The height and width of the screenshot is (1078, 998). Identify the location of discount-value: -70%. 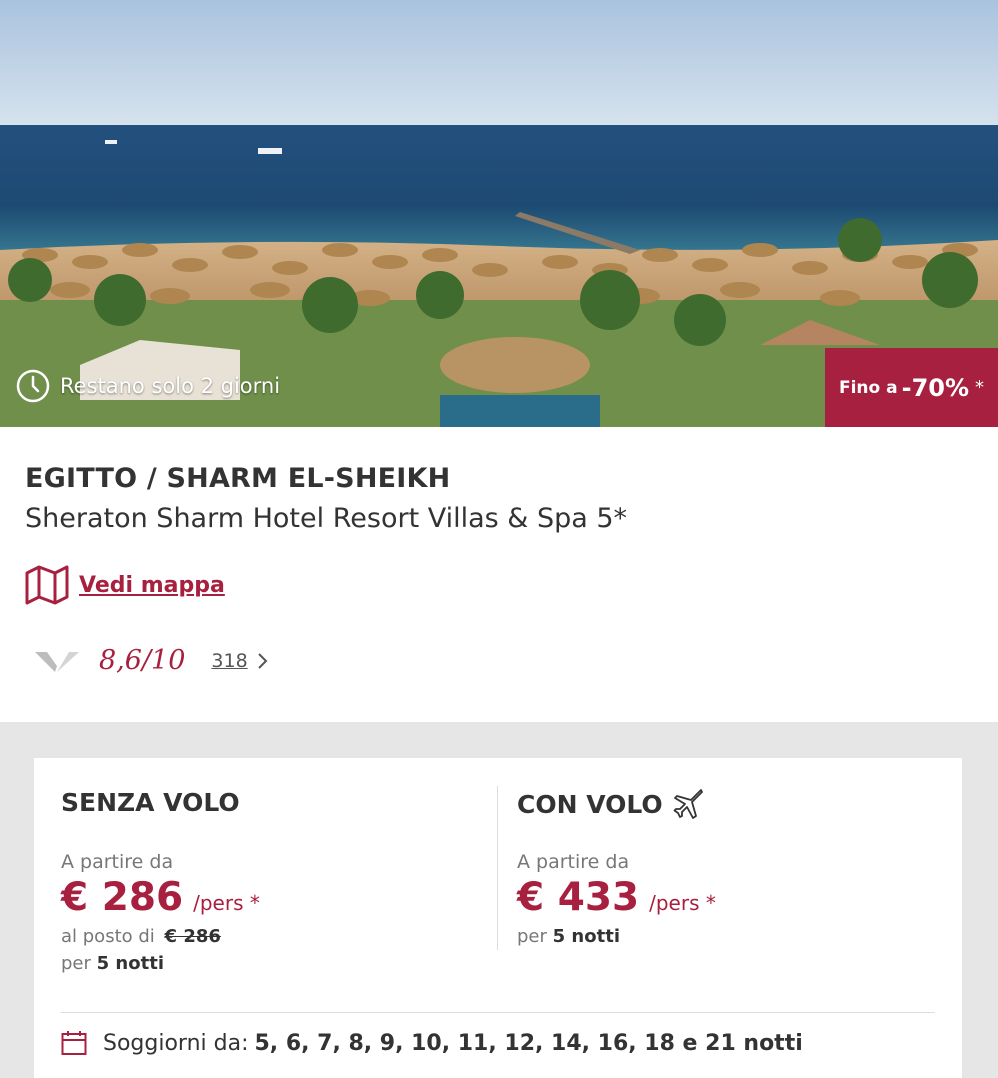
(935, 387).